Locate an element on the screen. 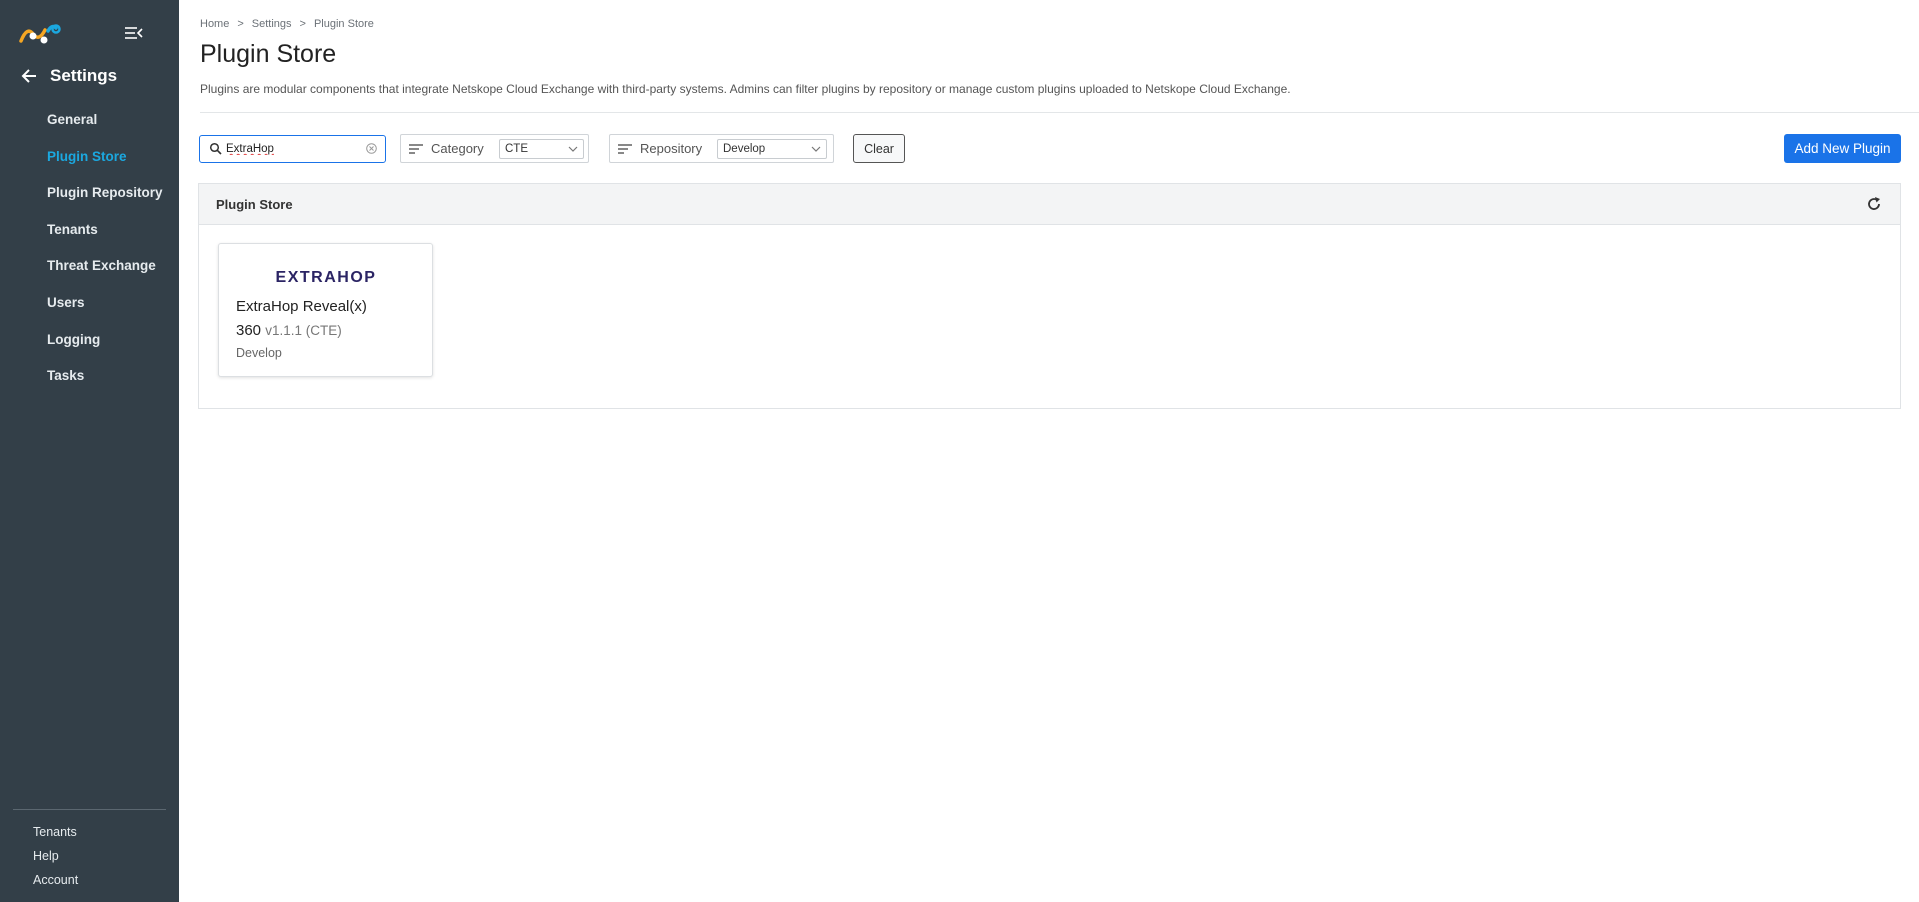  repository-select: Develop is located at coordinates (772, 149).